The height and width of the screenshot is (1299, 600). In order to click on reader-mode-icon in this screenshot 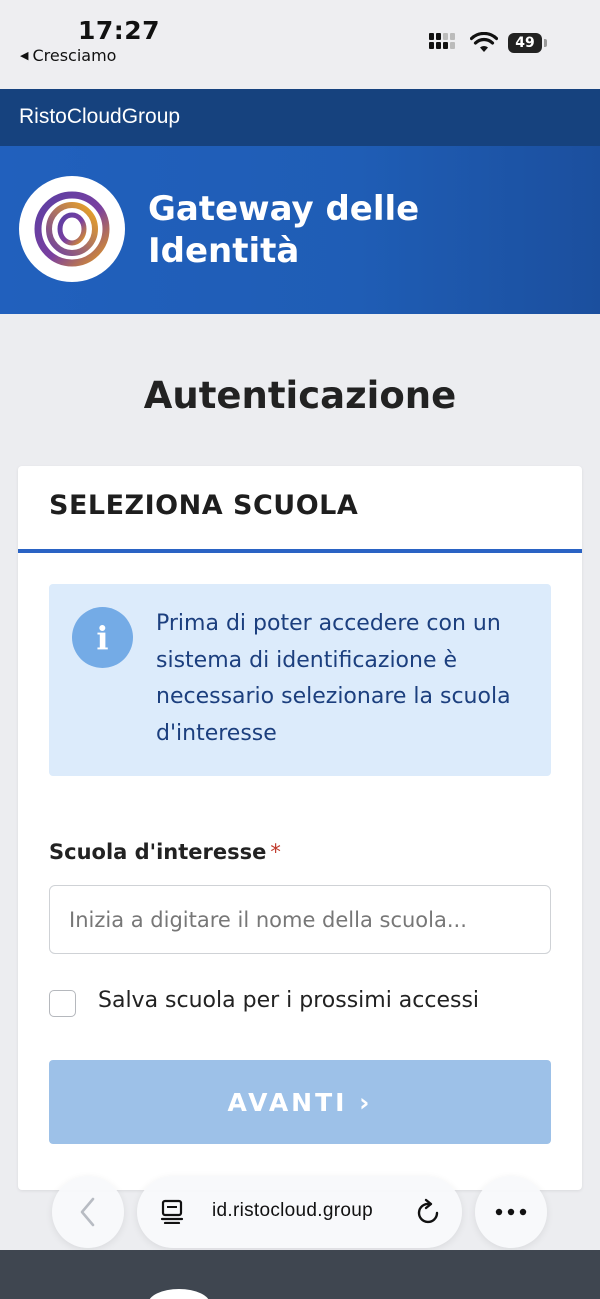, I will do `click(173, 1211)`.